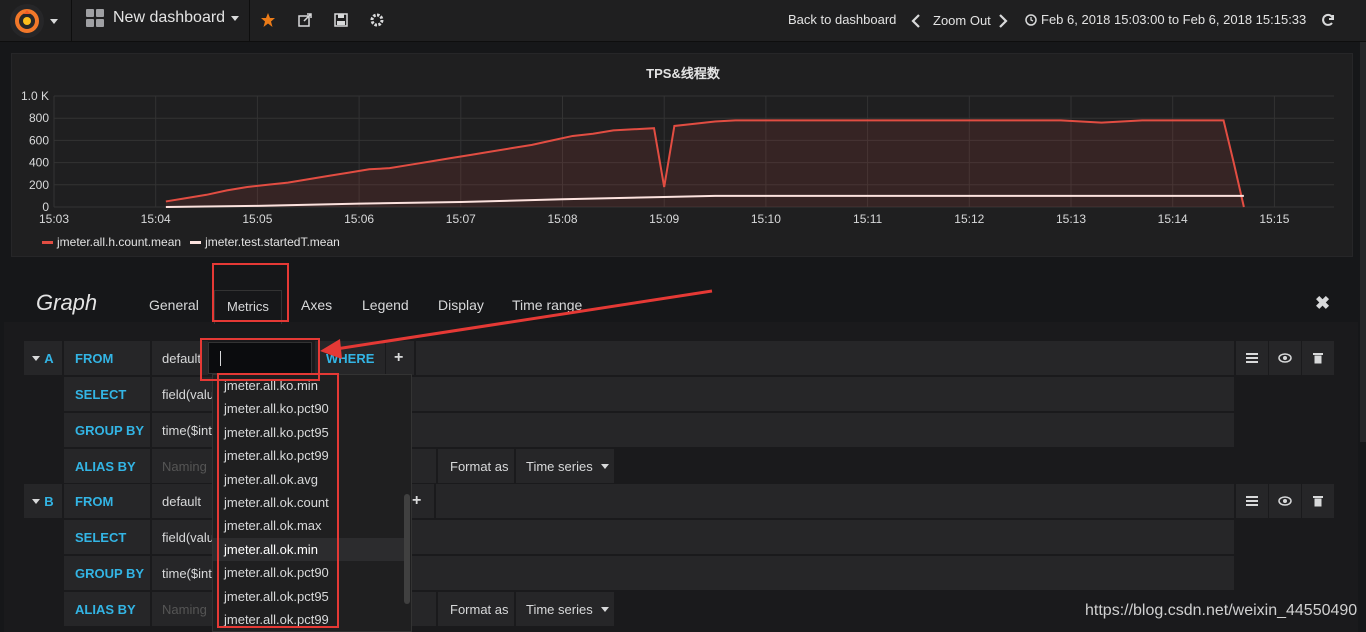 The width and height of the screenshot is (1366, 632). I want to click on refresh-icon, so click(1328, 20).